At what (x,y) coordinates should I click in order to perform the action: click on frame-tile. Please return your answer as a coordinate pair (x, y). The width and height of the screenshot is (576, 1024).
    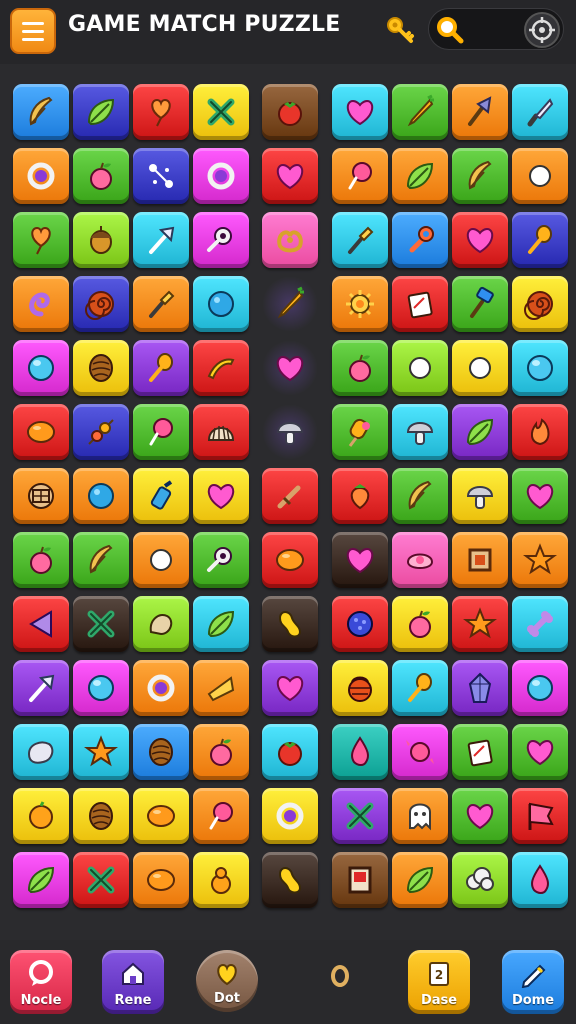
    Looking at the image, I should click on (480, 560).